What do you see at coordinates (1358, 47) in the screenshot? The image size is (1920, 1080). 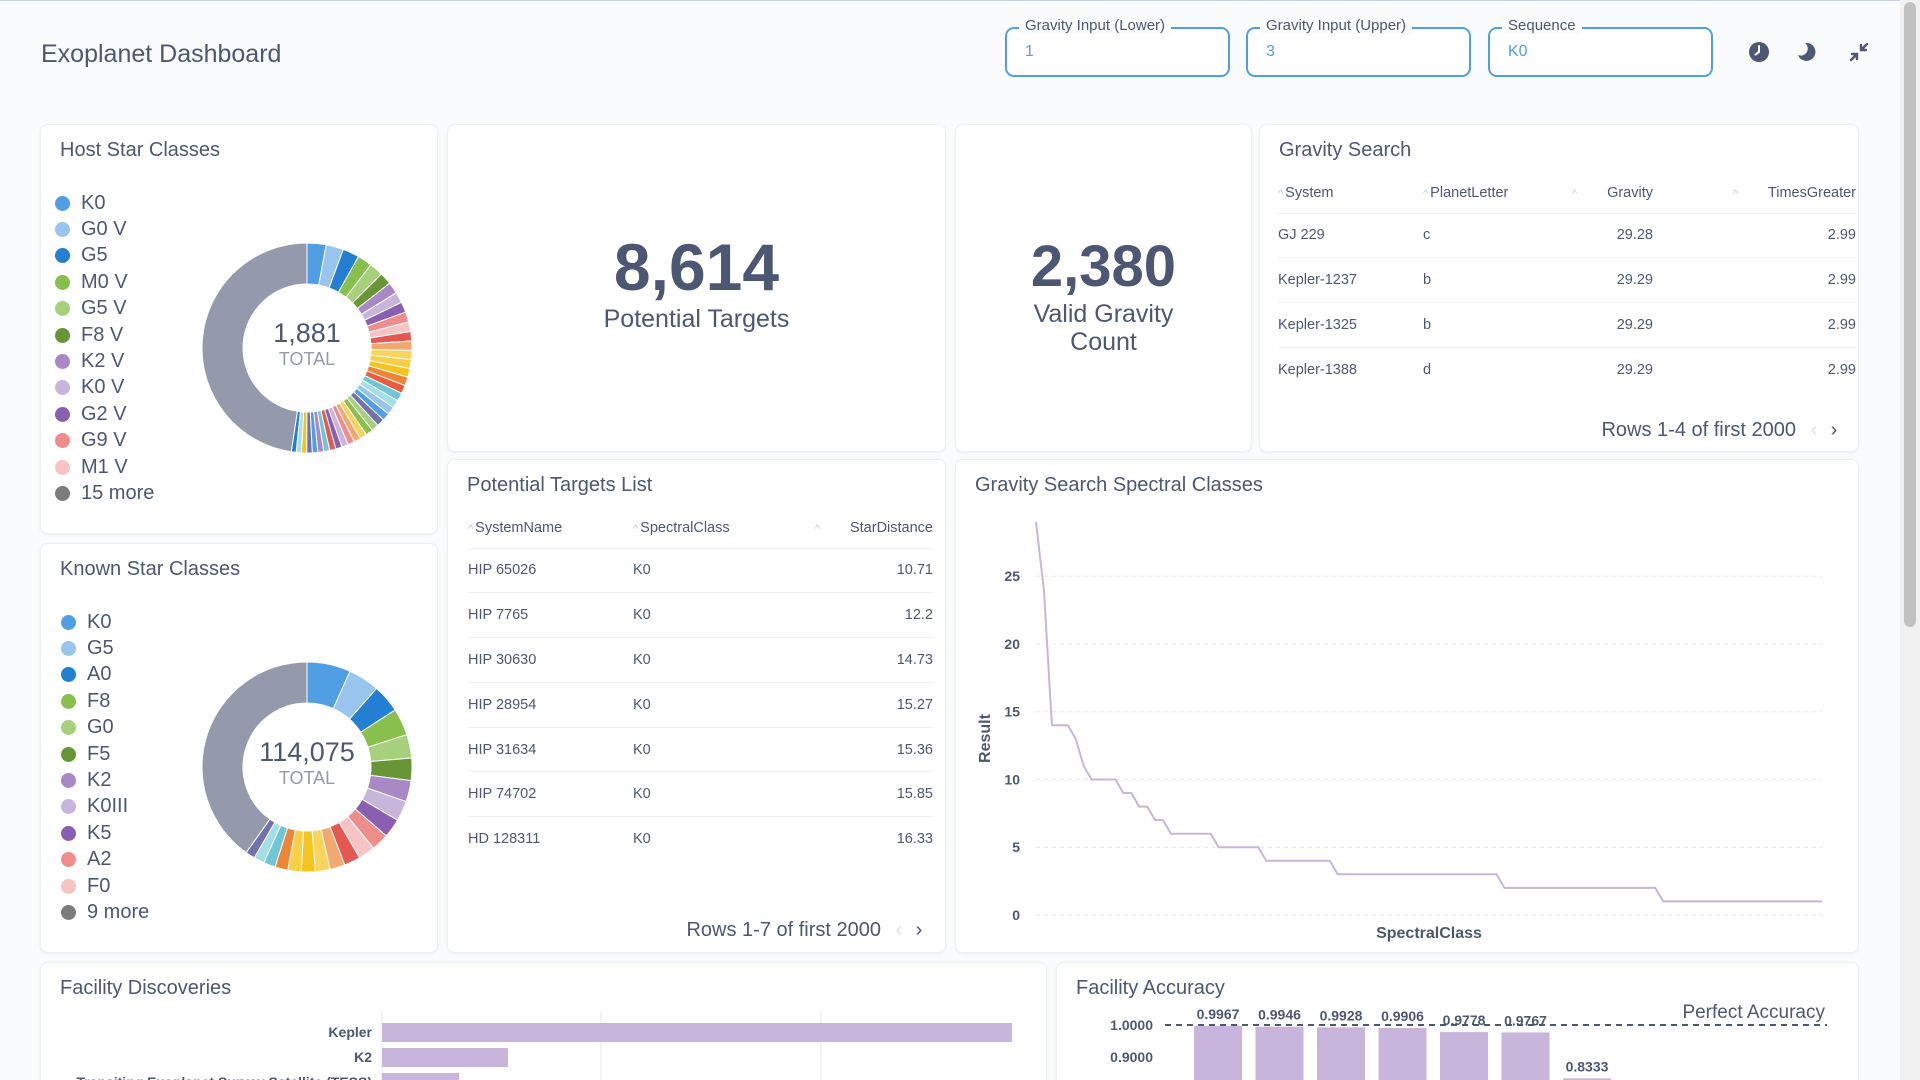 I see `gravity-upper-filter: Gravity Input (Upper) 3` at bounding box center [1358, 47].